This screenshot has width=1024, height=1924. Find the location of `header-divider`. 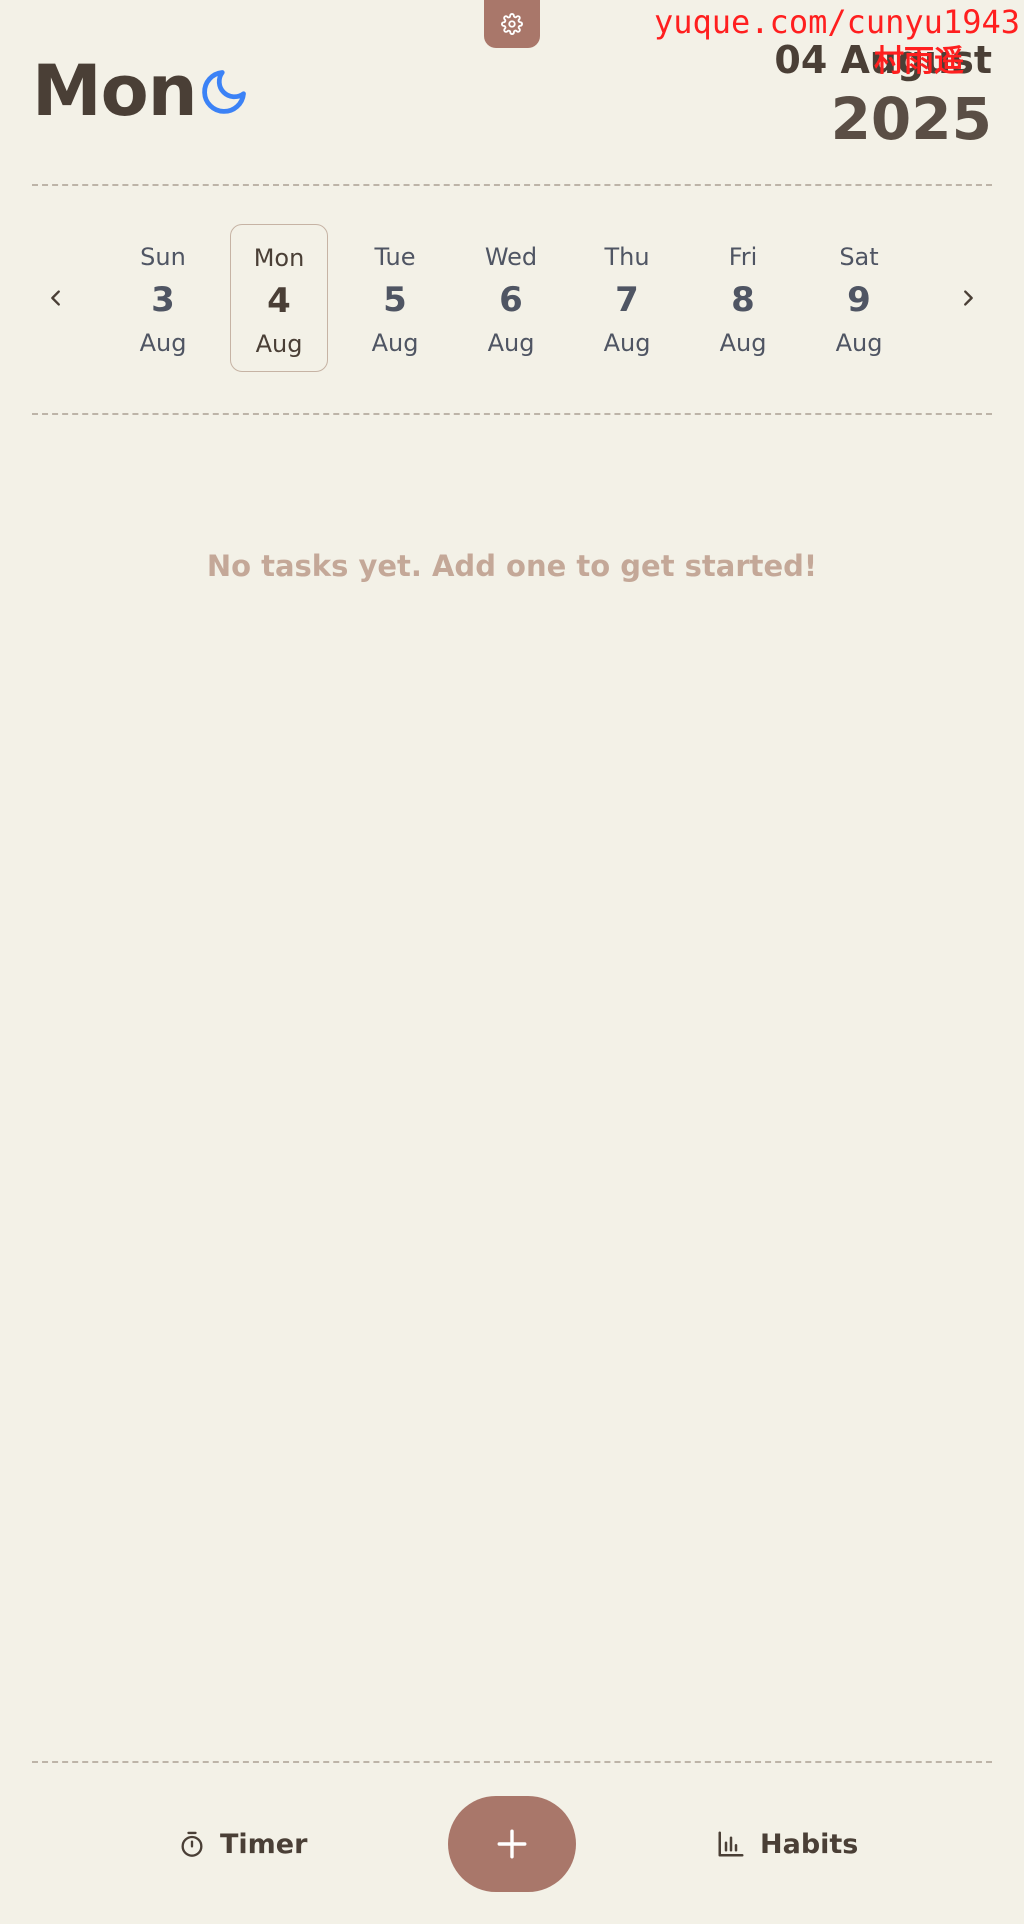

header-divider is located at coordinates (512, 185).